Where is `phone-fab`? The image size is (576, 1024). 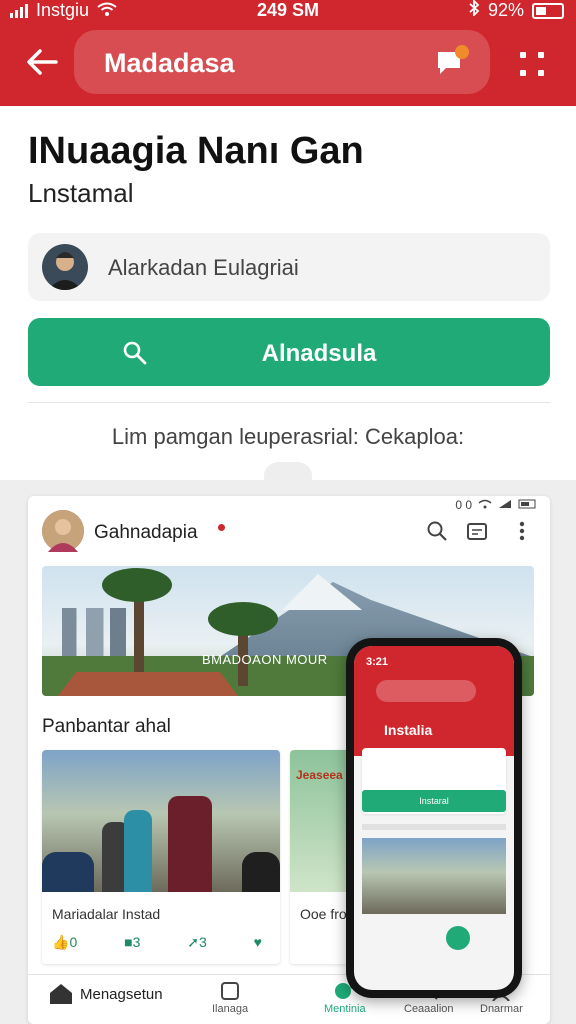
phone-fab is located at coordinates (458, 938).